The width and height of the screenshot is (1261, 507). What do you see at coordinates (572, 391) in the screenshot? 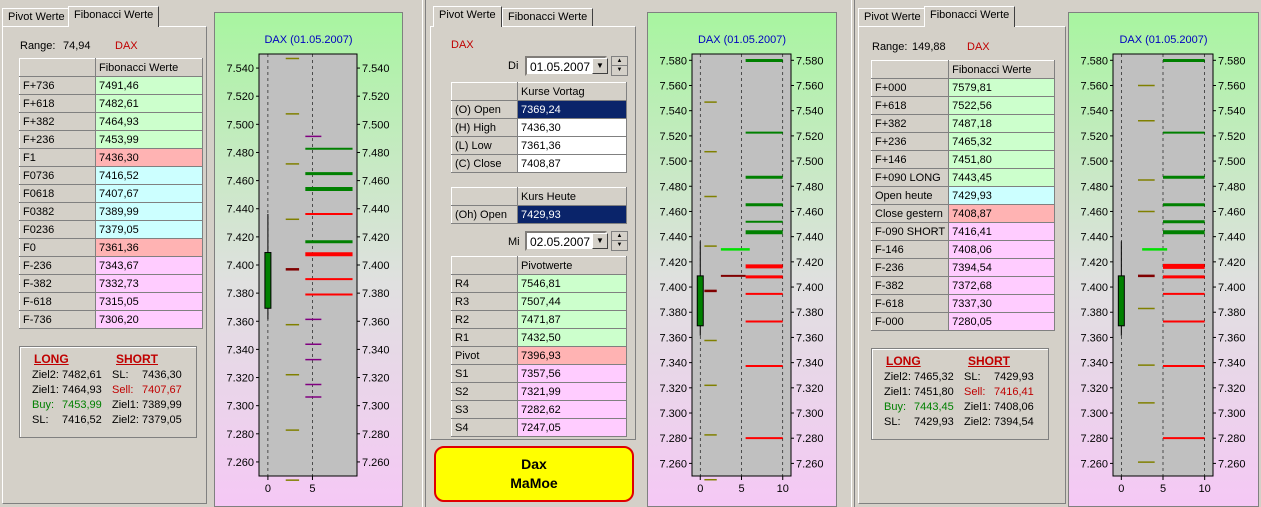
I see `row-value: 7321,99` at bounding box center [572, 391].